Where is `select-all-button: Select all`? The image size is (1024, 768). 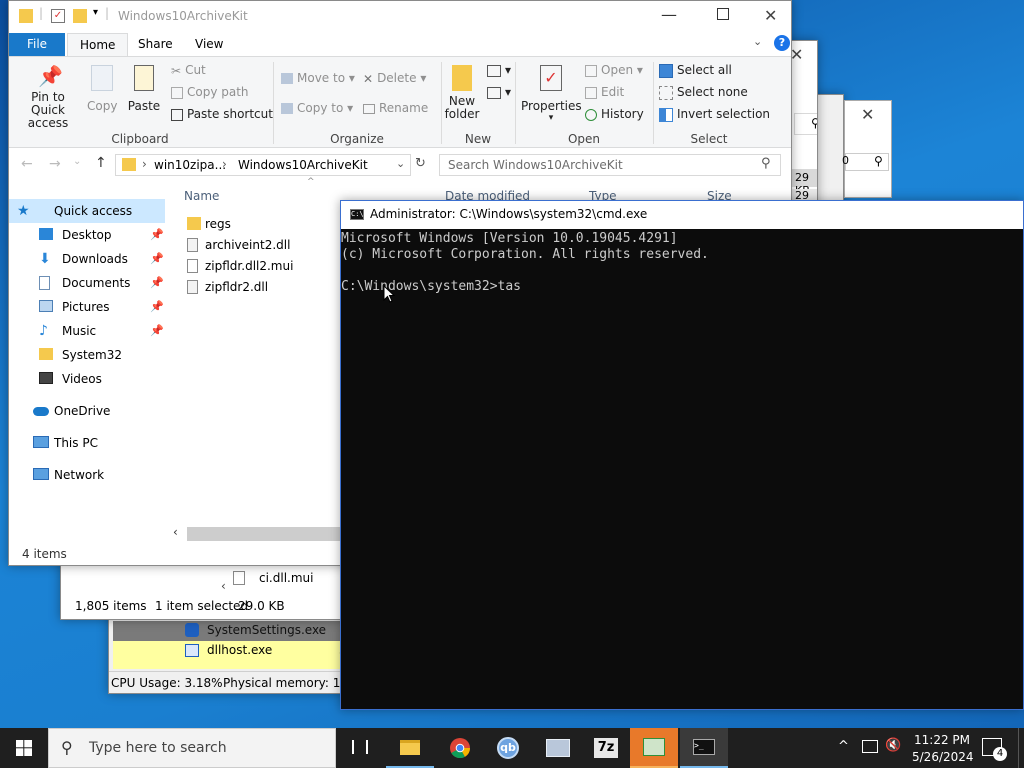
select-all-button: Select all is located at coordinates (695, 70).